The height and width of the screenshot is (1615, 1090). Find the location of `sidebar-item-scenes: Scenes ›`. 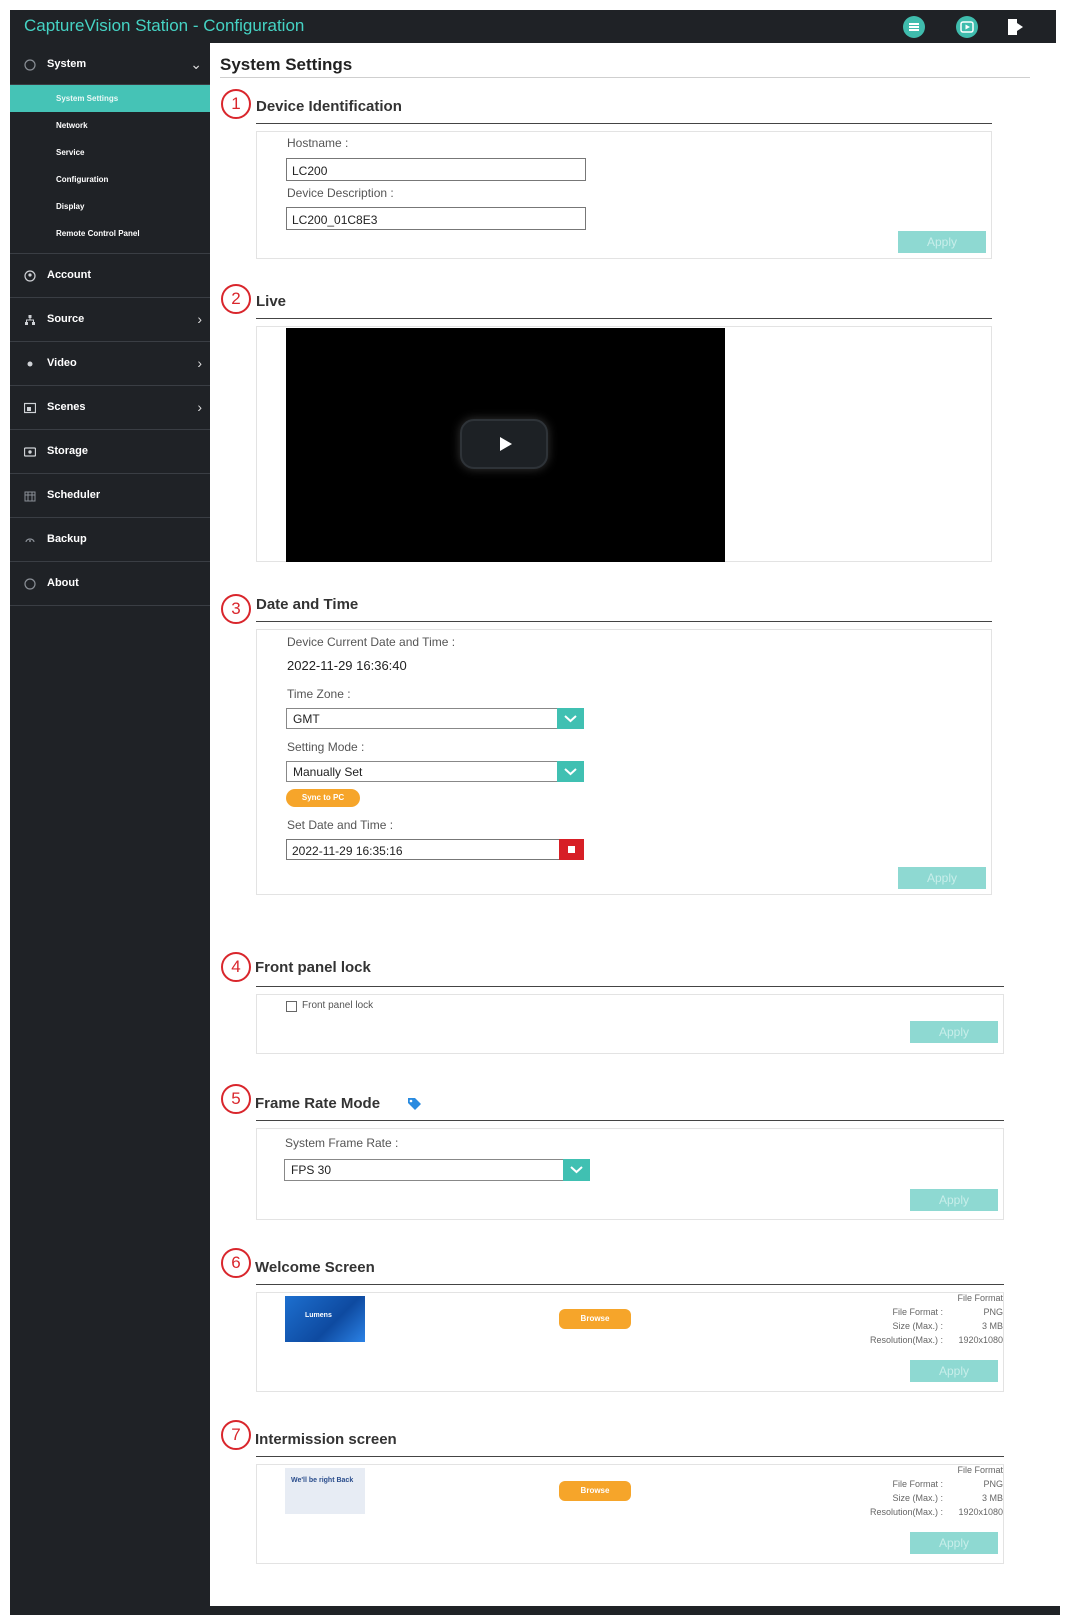

sidebar-item-scenes: Scenes › is located at coordinates (110, 408).